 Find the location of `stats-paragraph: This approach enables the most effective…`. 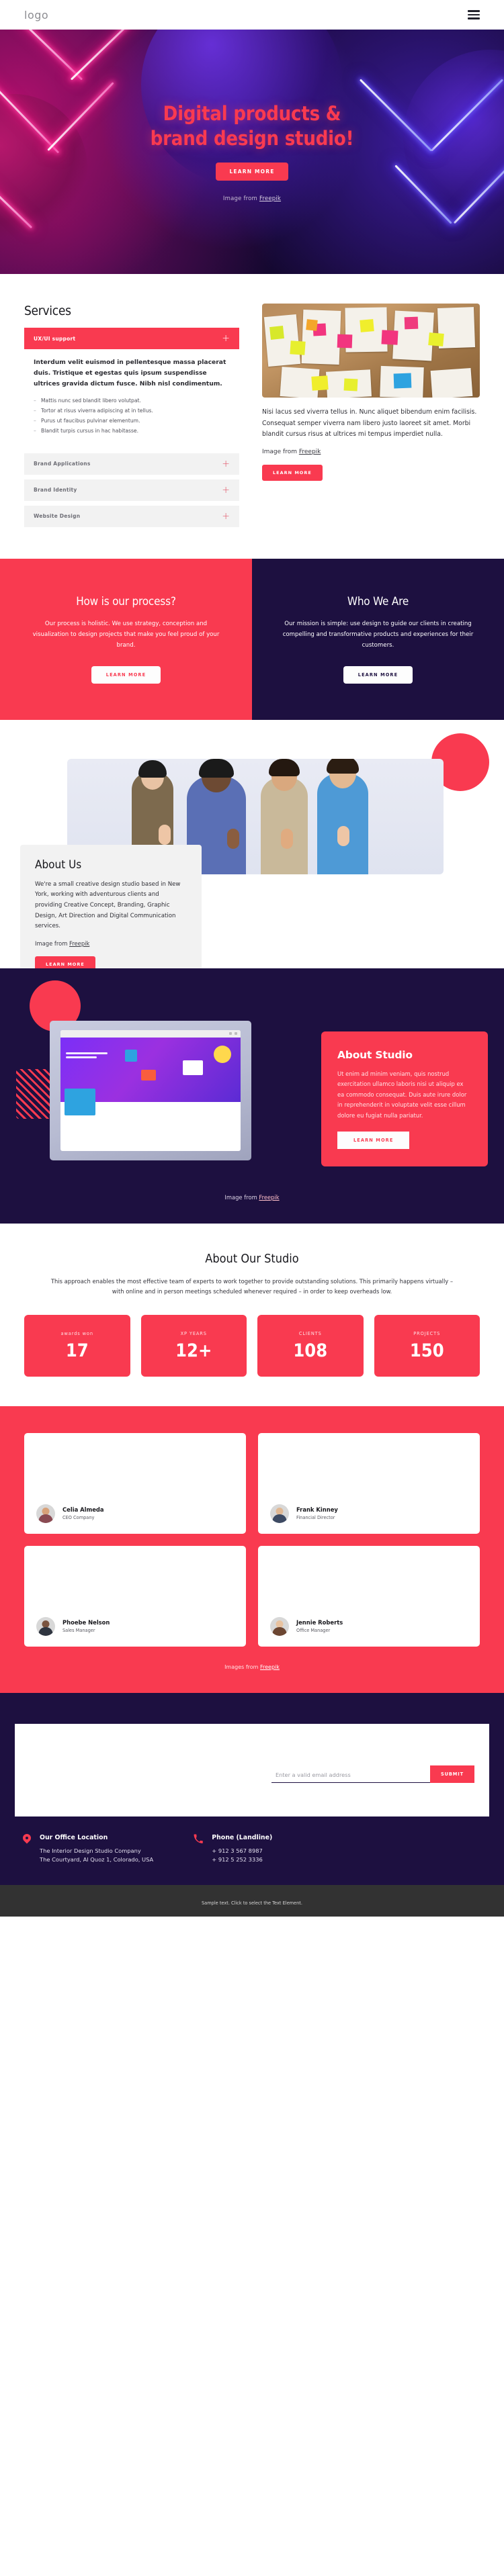

stats-paragraph: This approach enables the most effective… is located at coordinates (252, 1286).